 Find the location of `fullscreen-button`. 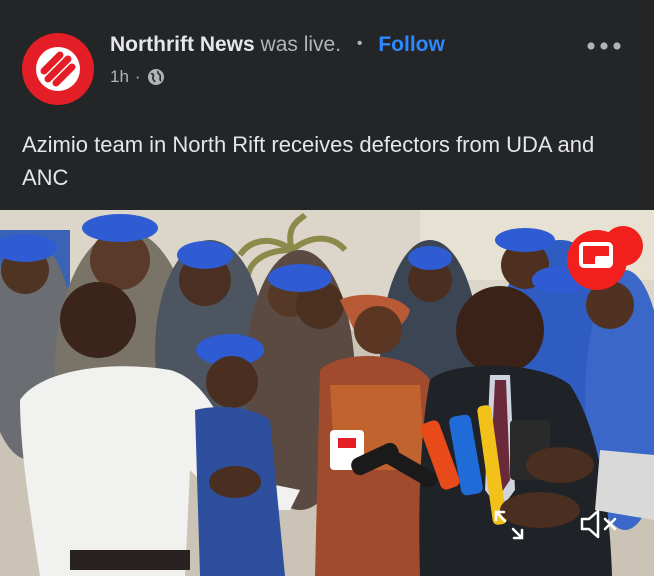

fullscreen-button is located at coordinates (509, 525).